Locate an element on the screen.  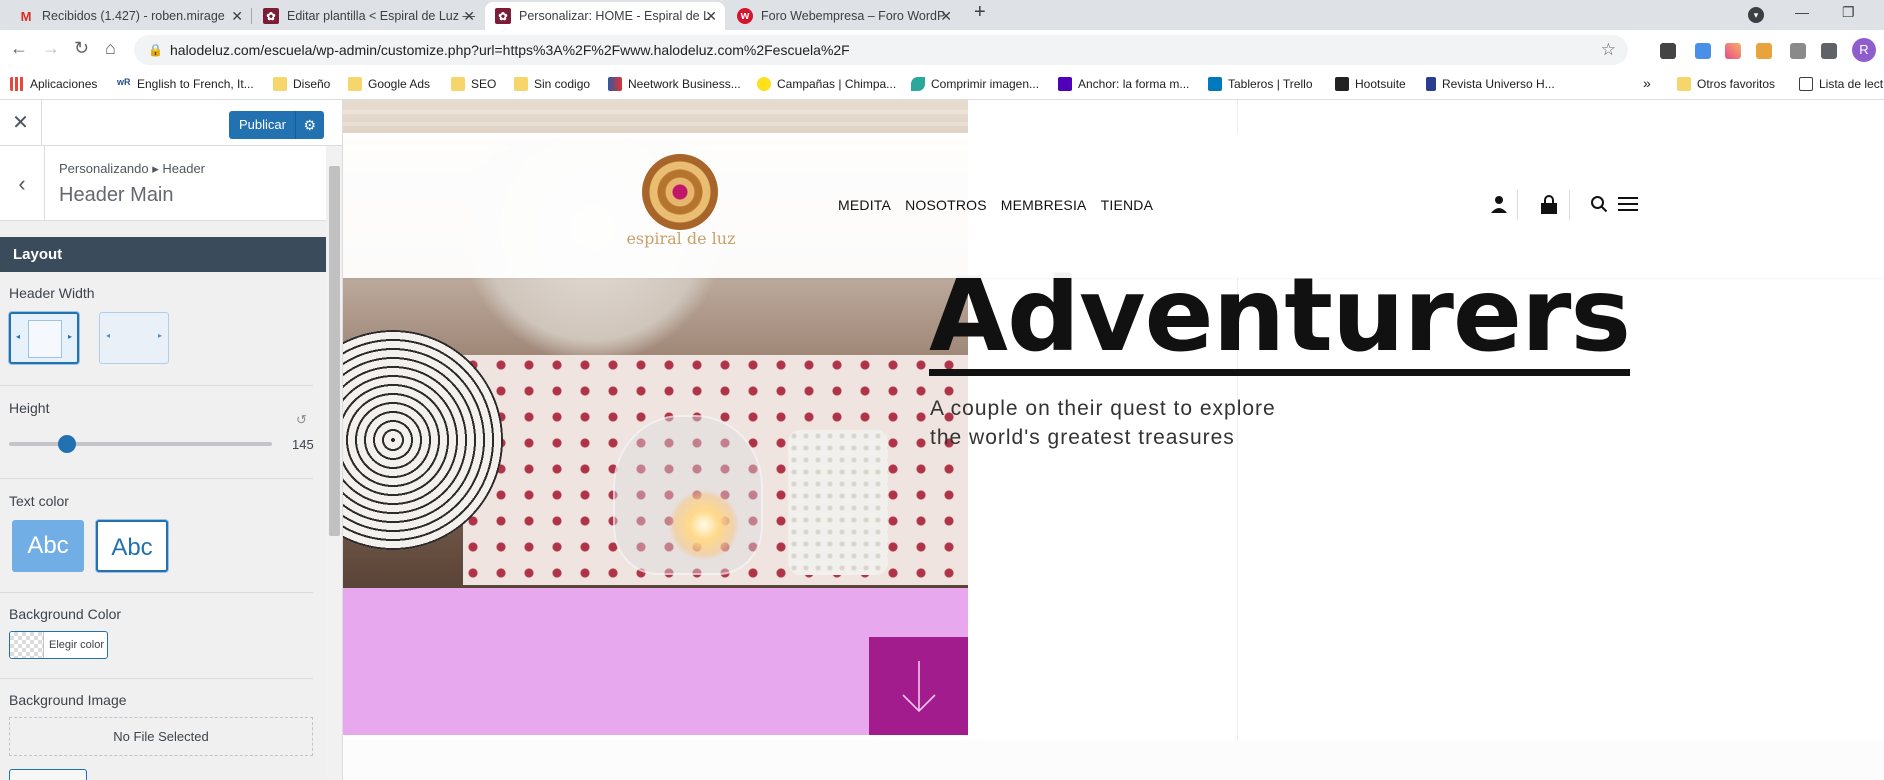
publish-button: Publicar ⚙ is located at coordinates (276, 125).